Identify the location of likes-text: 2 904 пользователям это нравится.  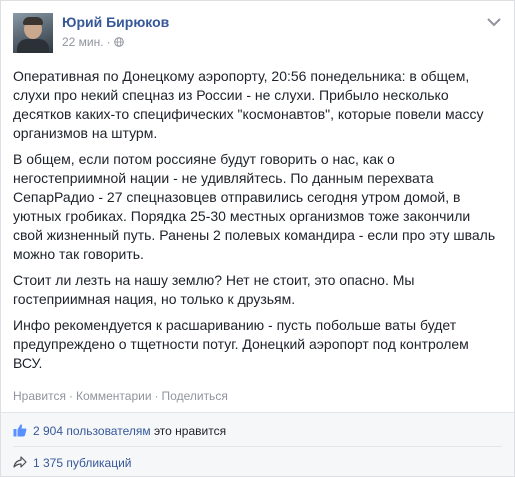
(129, 431).